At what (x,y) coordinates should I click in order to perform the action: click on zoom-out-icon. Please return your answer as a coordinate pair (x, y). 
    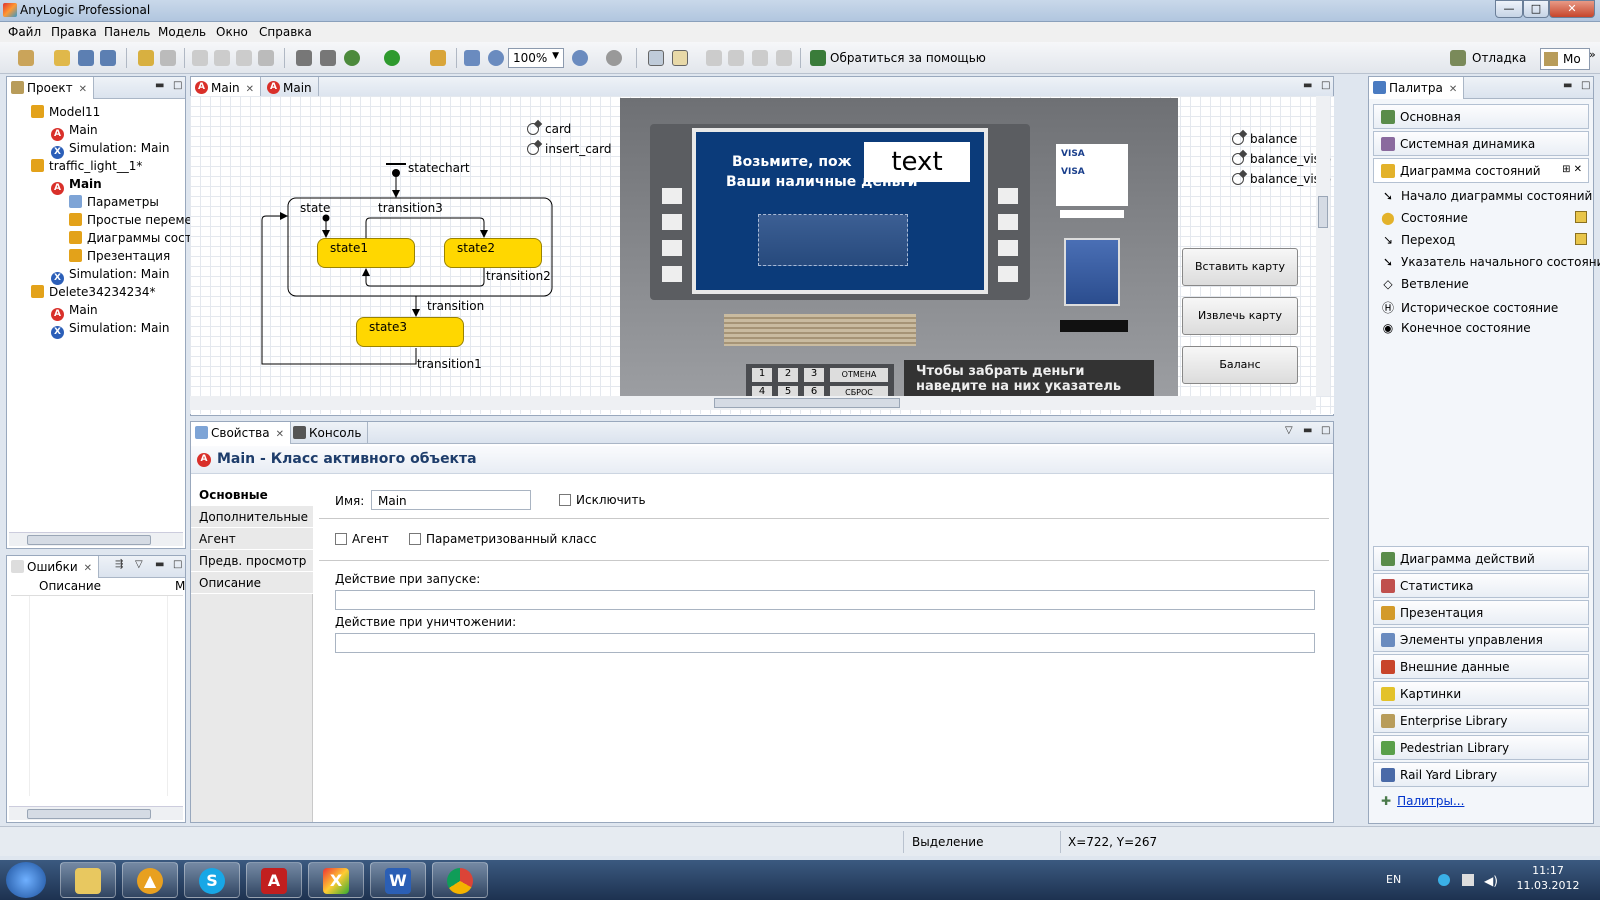
    Looking at the image, I should click on (496, 58).